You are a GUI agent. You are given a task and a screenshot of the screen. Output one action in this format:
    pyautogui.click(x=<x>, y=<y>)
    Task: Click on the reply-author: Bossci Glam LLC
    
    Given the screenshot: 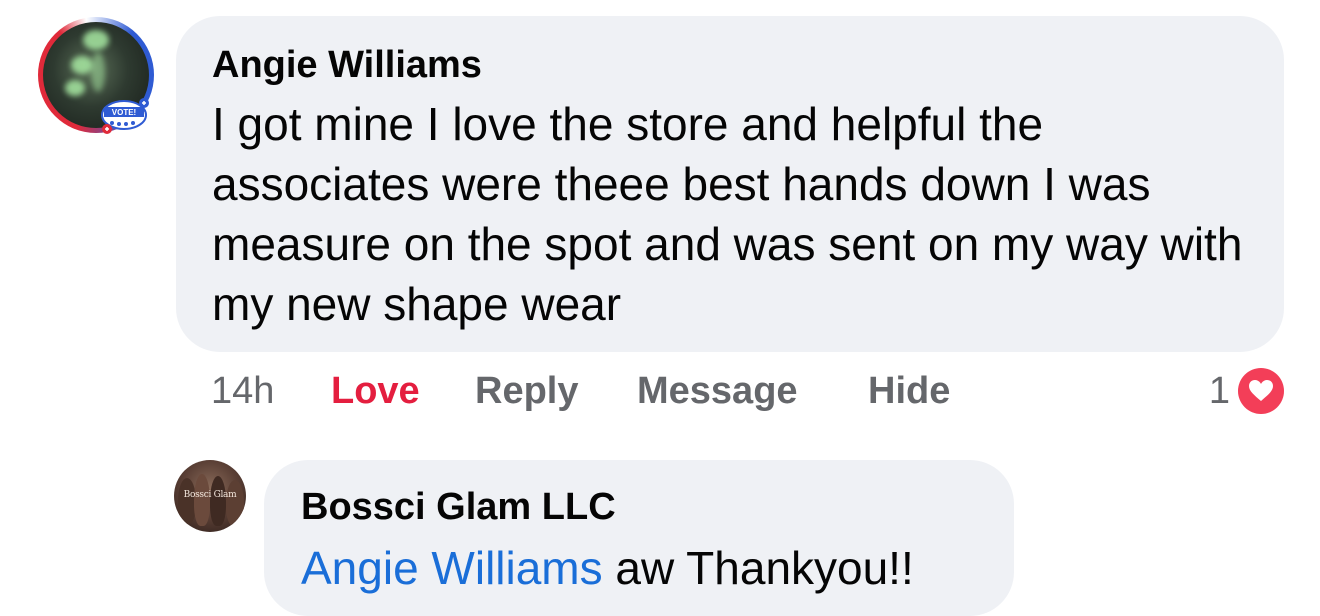 What is the action you would take?
    pyautogui.click(x=458, y=507)
    